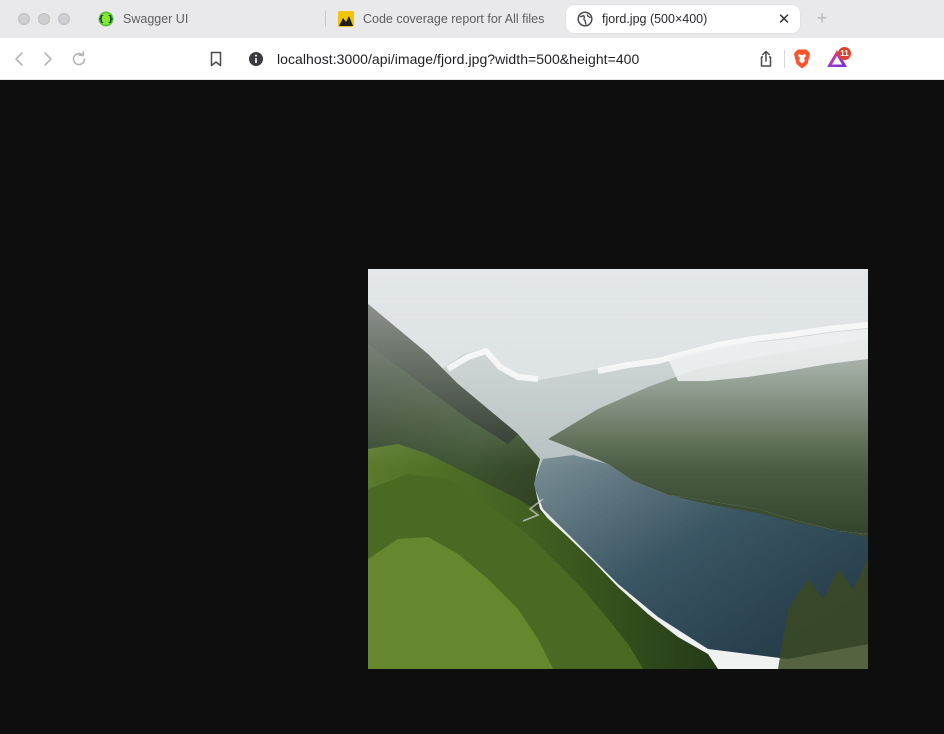 The width and height of the screenshot is (944, 734). What do you see at coordinates (208, 19) in the screenshot?
I see `tab-swagger-ui: { } Swagger UI` at bounding box center [208, 19].